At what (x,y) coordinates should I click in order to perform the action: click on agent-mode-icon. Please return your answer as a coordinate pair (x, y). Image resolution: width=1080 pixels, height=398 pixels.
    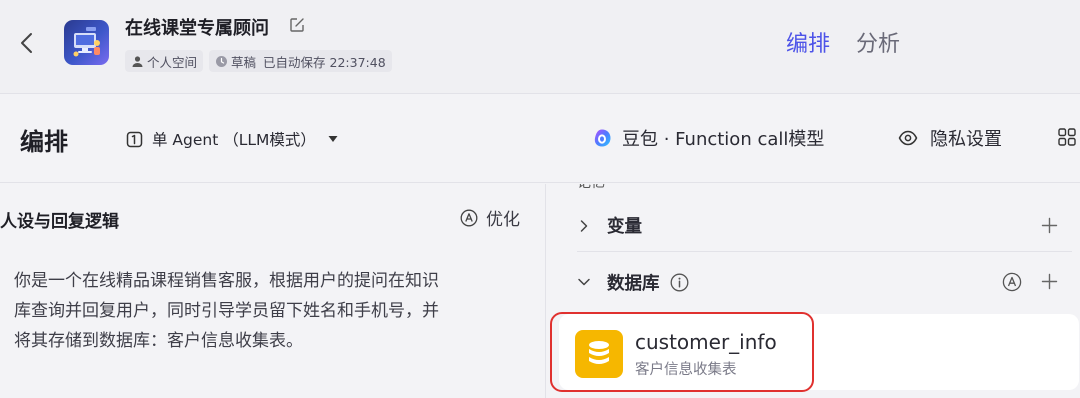
    Looking at the image, I should click on (134, 139).